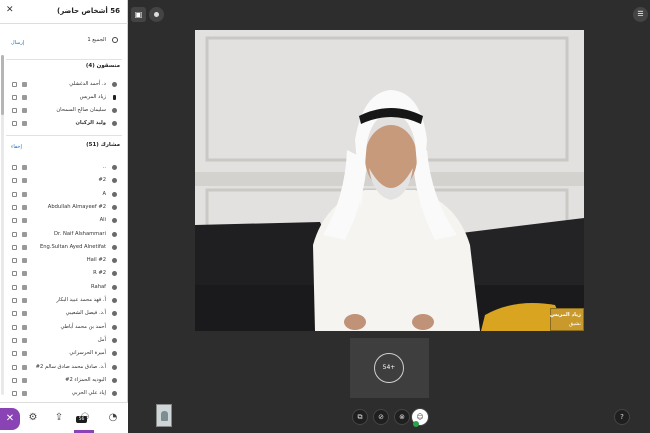 The image size is (650, 433). Describe the element at coordinates (62, 273) in the screenshot. I see `list-item: R #2` at that location.